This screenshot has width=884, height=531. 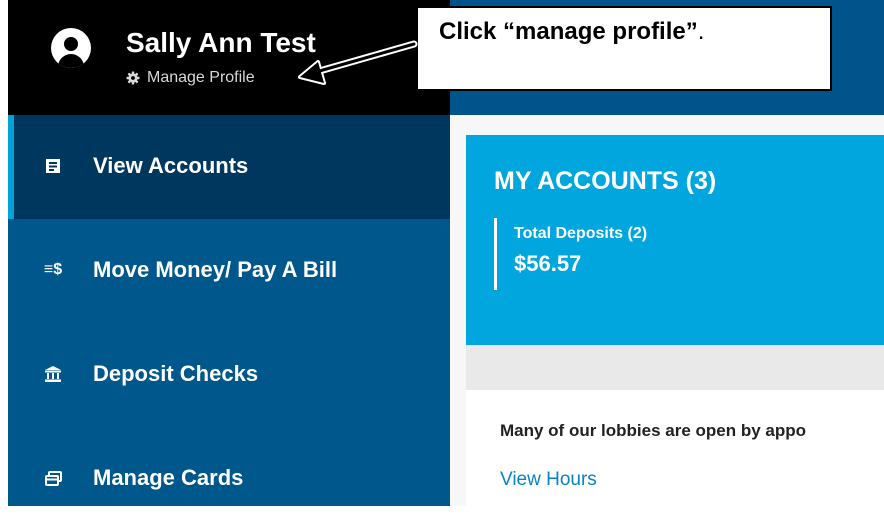 What do you see at coordinates (133, 78) in the screenshot?
I see `gear-icon` at bounding box center [133, 78].